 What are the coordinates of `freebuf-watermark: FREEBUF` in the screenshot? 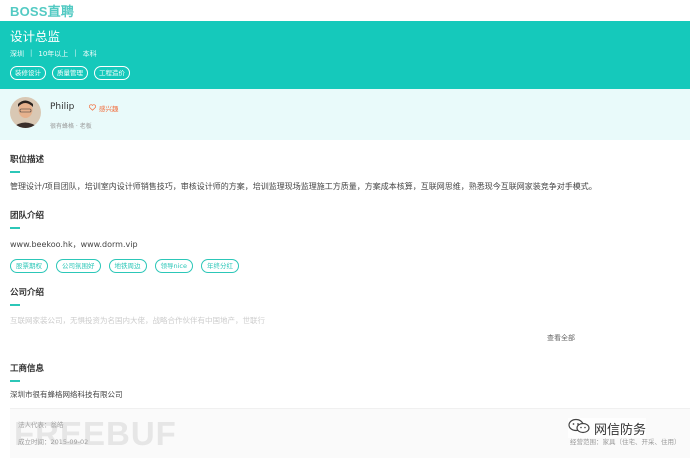 It's located at (95, 433).